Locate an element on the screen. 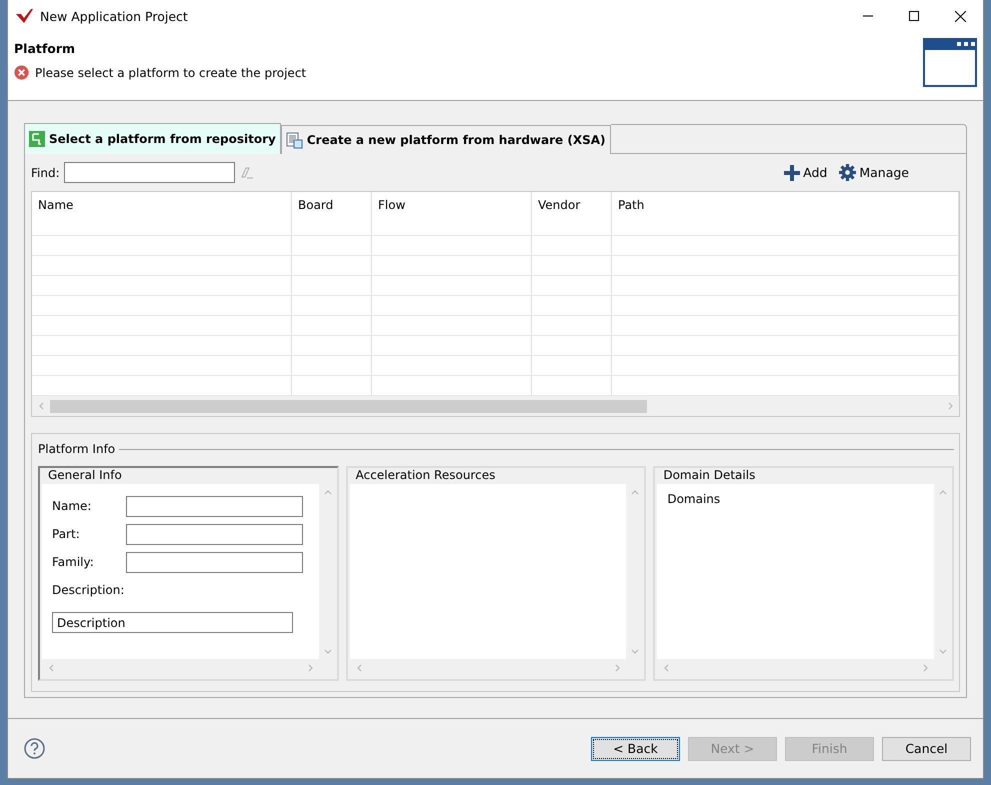 This screenshot has width=991, height=785. field-label: Description: is located at coordinates (88, 590).